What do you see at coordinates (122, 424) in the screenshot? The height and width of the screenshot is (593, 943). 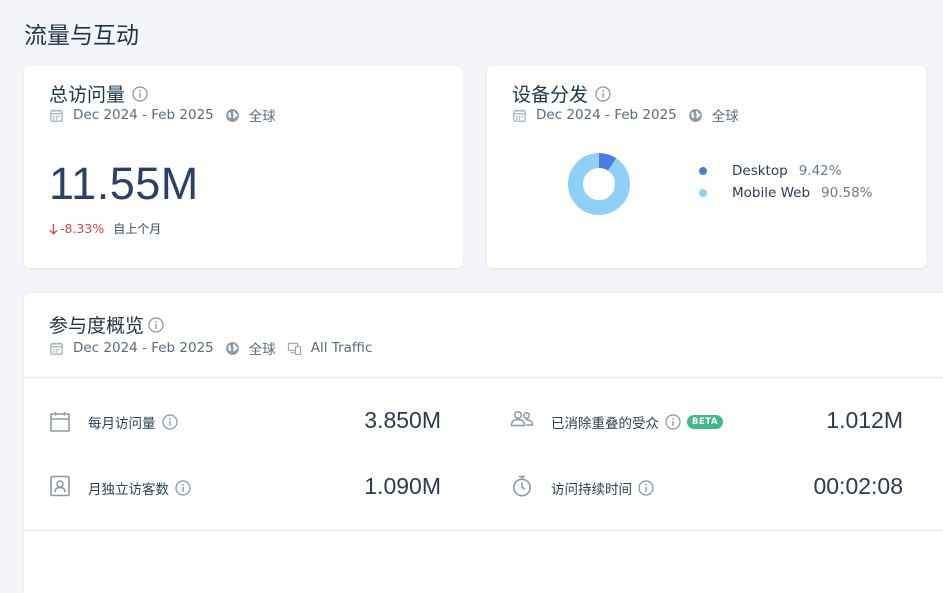 I see `metric-label-text: 每月访问量` at bounding box center [122, 424].